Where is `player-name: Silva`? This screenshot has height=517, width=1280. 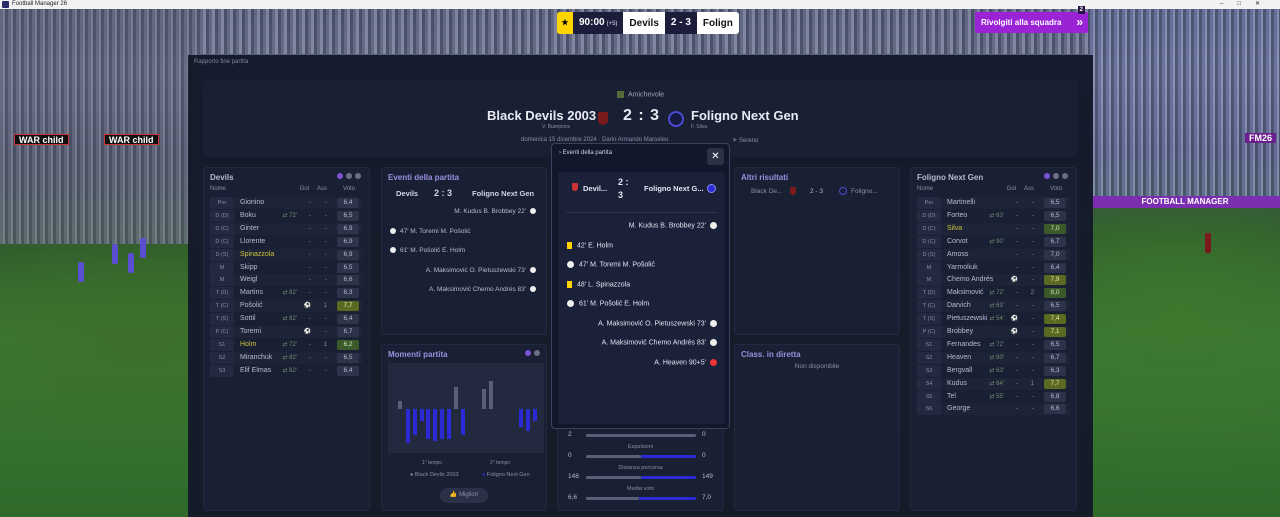 player-name: Silva is located at coordinates (954, 229).